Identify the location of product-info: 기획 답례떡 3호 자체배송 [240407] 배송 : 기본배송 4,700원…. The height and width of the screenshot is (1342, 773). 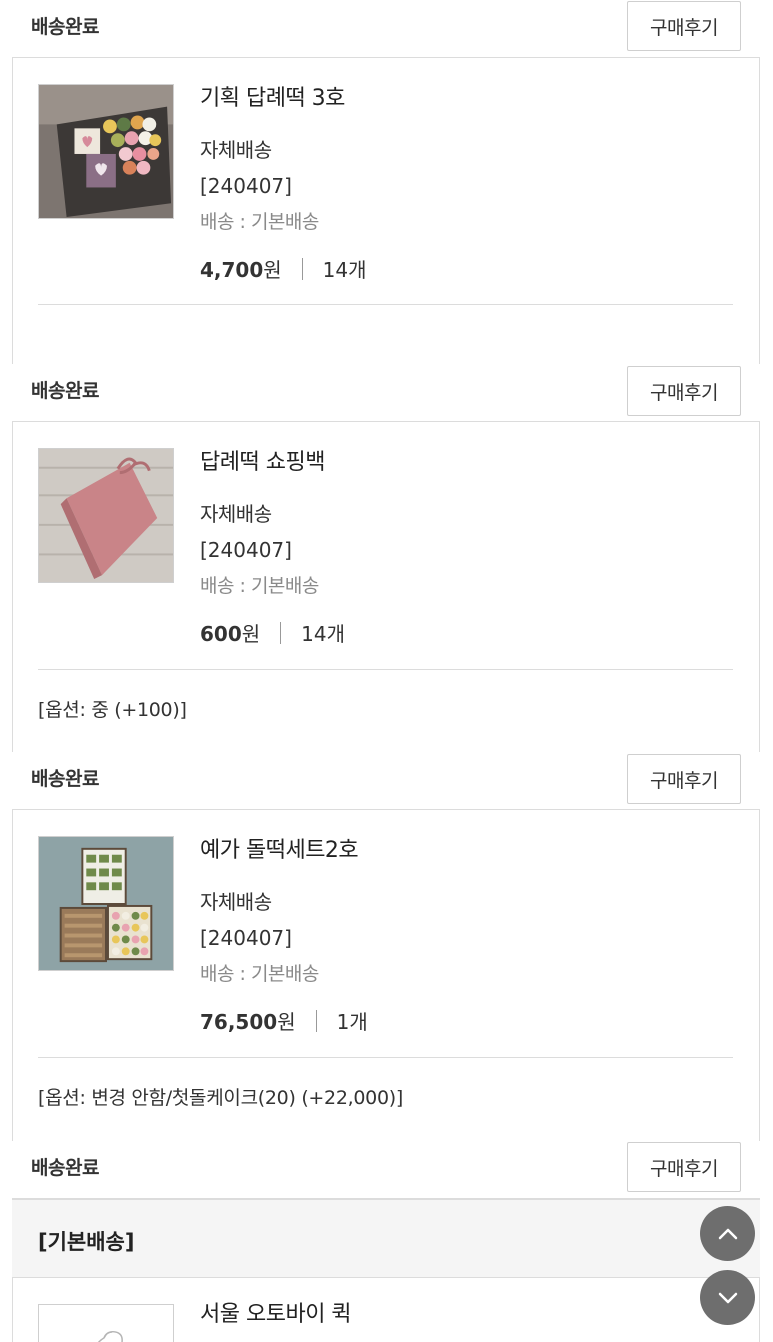
(283, 181).